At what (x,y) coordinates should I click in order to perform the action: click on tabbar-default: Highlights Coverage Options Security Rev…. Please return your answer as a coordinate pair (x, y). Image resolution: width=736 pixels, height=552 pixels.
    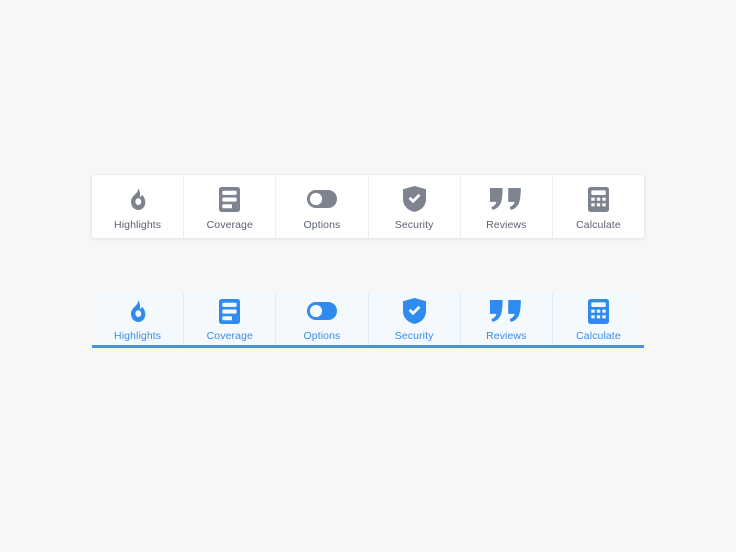
    Looking at the image, I should click on (368, 206).